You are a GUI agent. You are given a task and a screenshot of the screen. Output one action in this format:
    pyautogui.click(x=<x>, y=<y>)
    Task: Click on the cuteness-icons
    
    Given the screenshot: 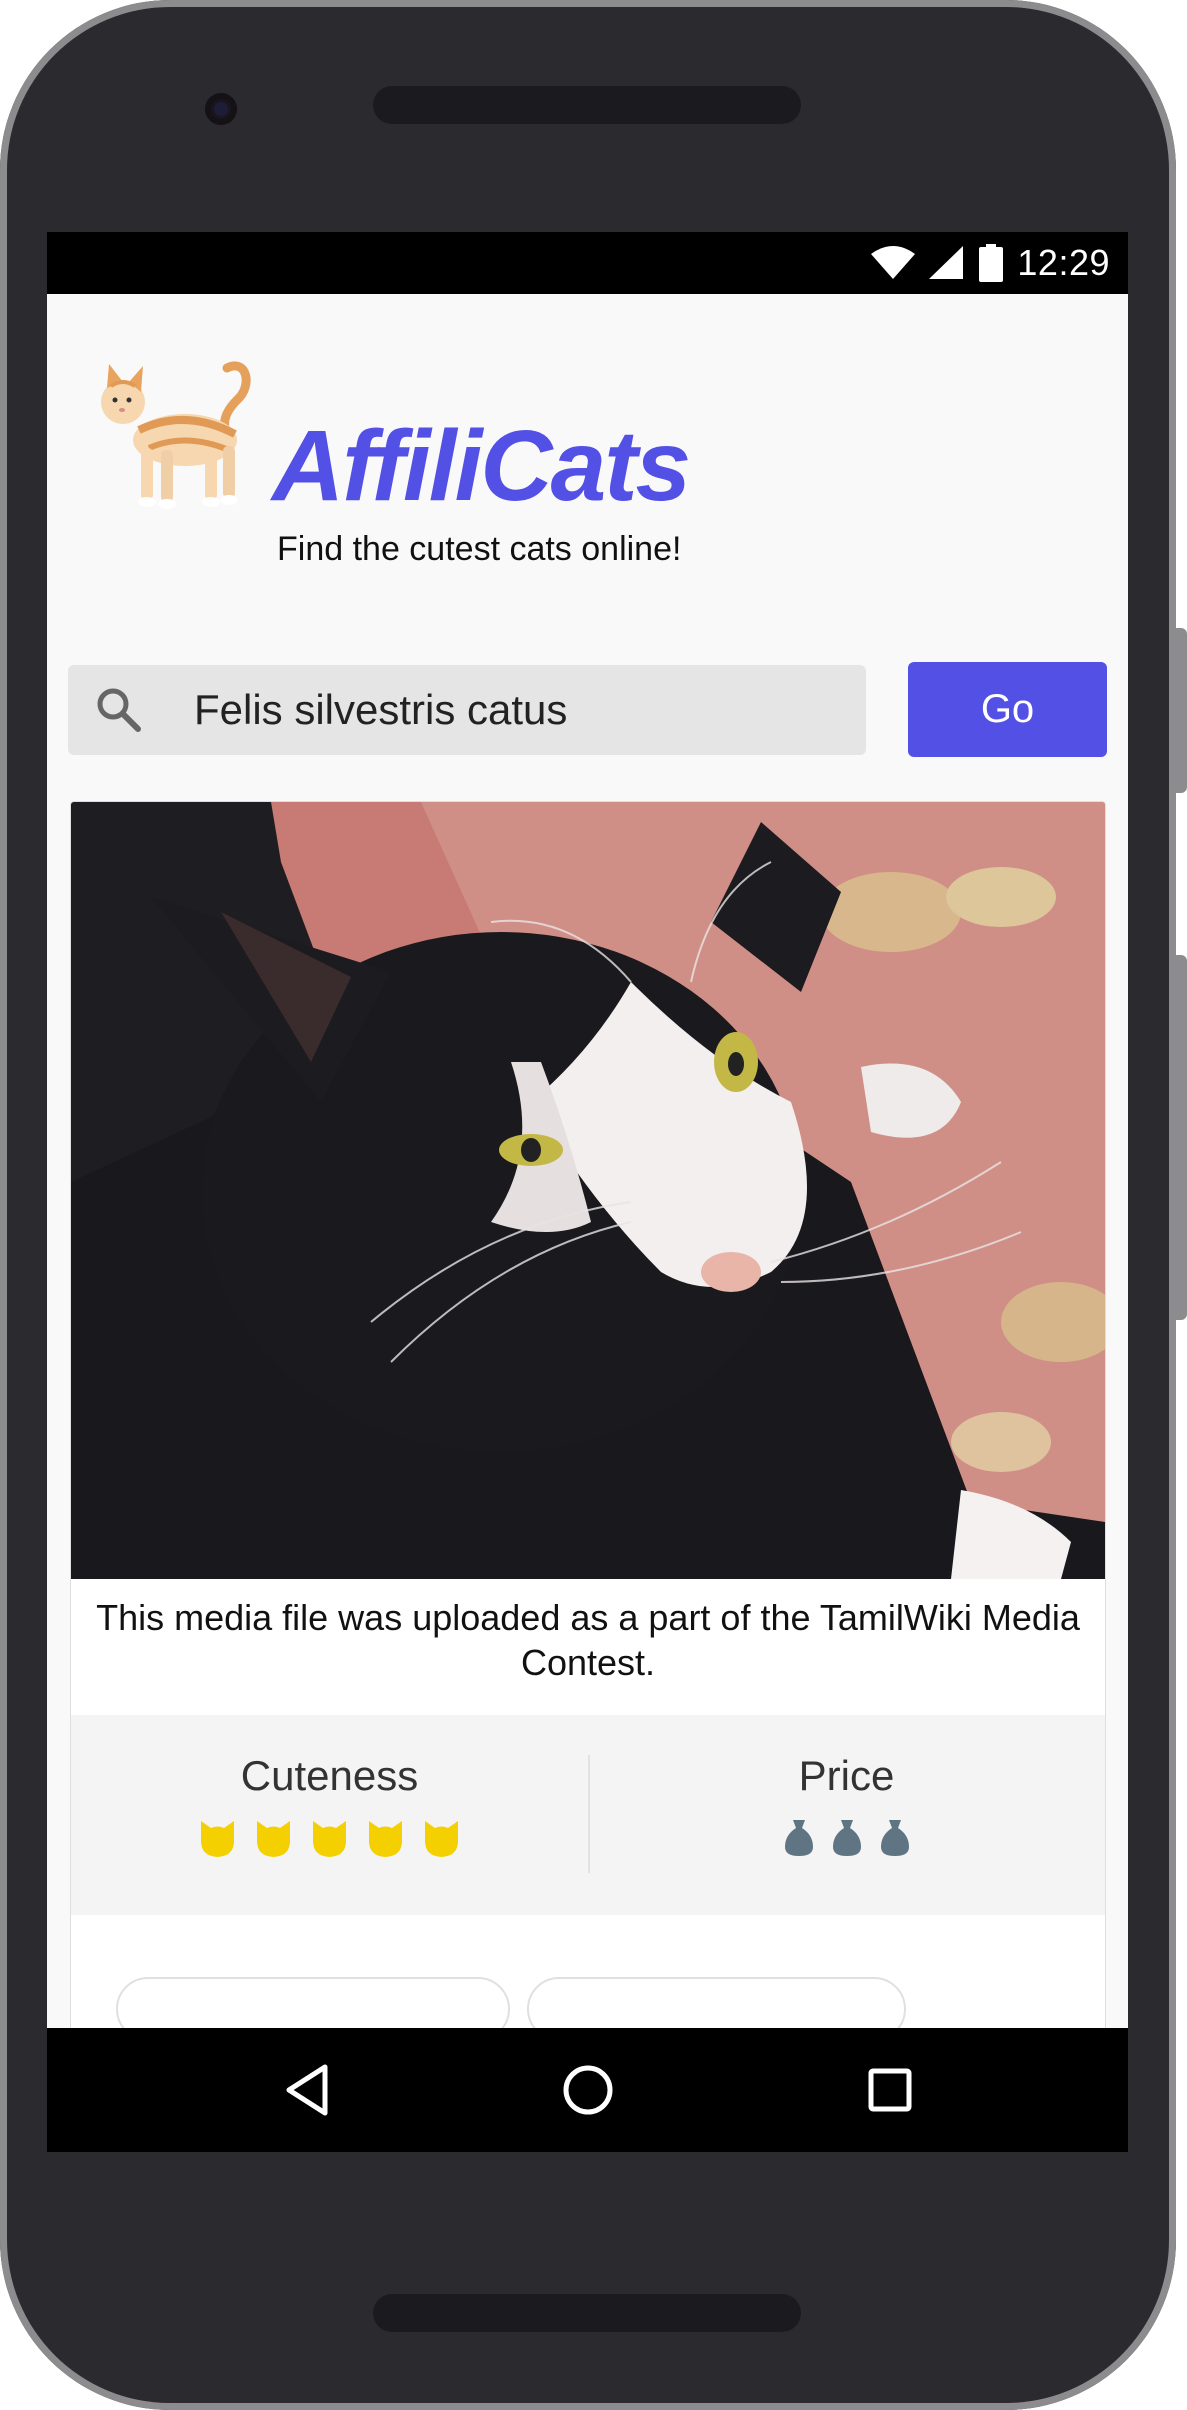 What is the action you would take?
    pyautogui.click(x=329, y=1838)
    